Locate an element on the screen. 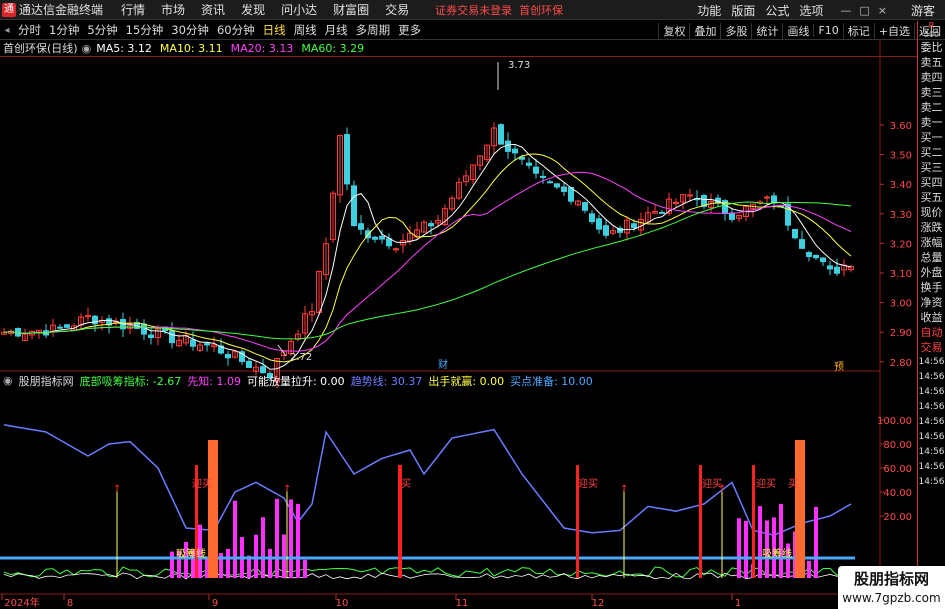 Image resolution: width=945 pixels, height=609 pixels. indicator-name: 股朋指标网 is located at coordinates (46, 381).